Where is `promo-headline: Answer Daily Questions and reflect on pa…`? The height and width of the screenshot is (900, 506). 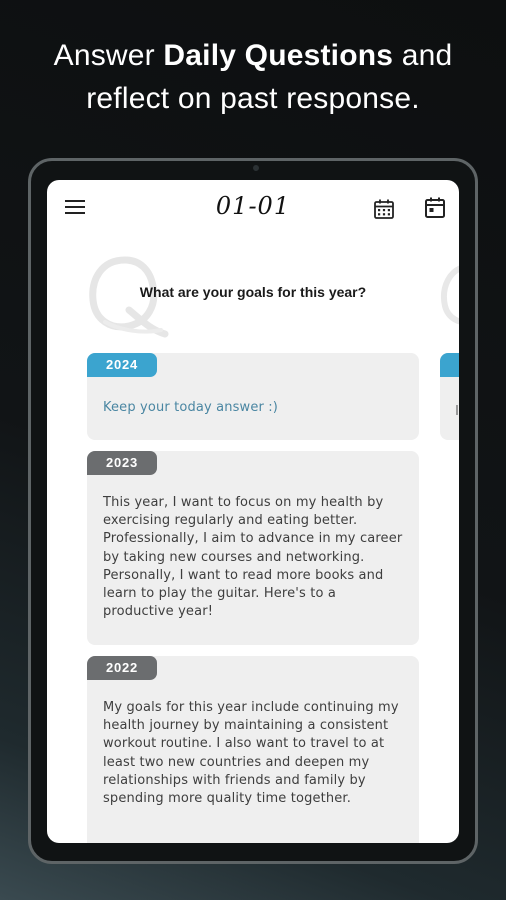
promo-headline: Answer Daily Questions and reflect on pa… is located at coordinates (253, 77).